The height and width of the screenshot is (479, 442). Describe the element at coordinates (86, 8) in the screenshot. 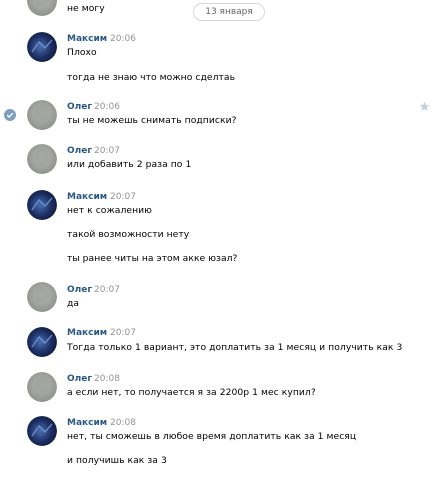

I see `message-text: не могу` at that location.